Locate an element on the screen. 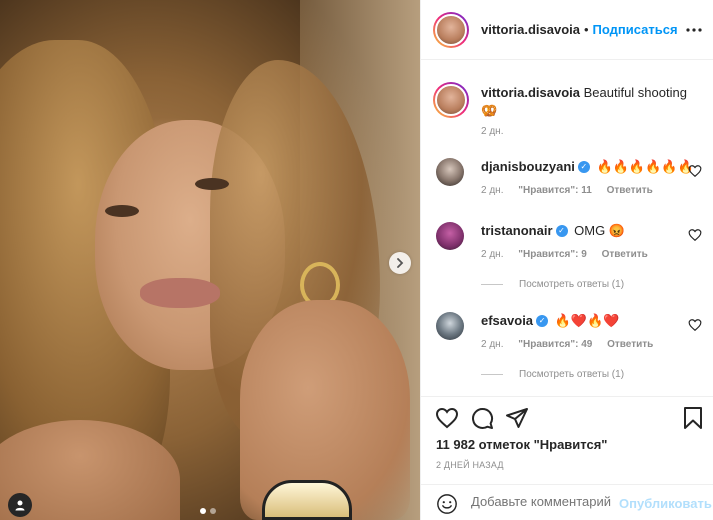 Image resolution: width=713 pixels, height=520 pixels. comment-body: tristanonair ✓ OMG 😡 is located at coordinates (576, 231).